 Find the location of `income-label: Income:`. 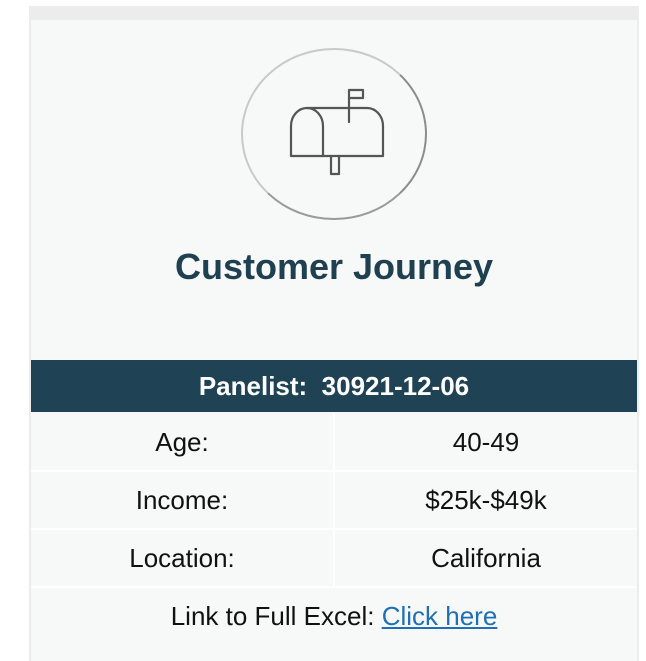

income-label: Income: is located at coordinates (183, 500).